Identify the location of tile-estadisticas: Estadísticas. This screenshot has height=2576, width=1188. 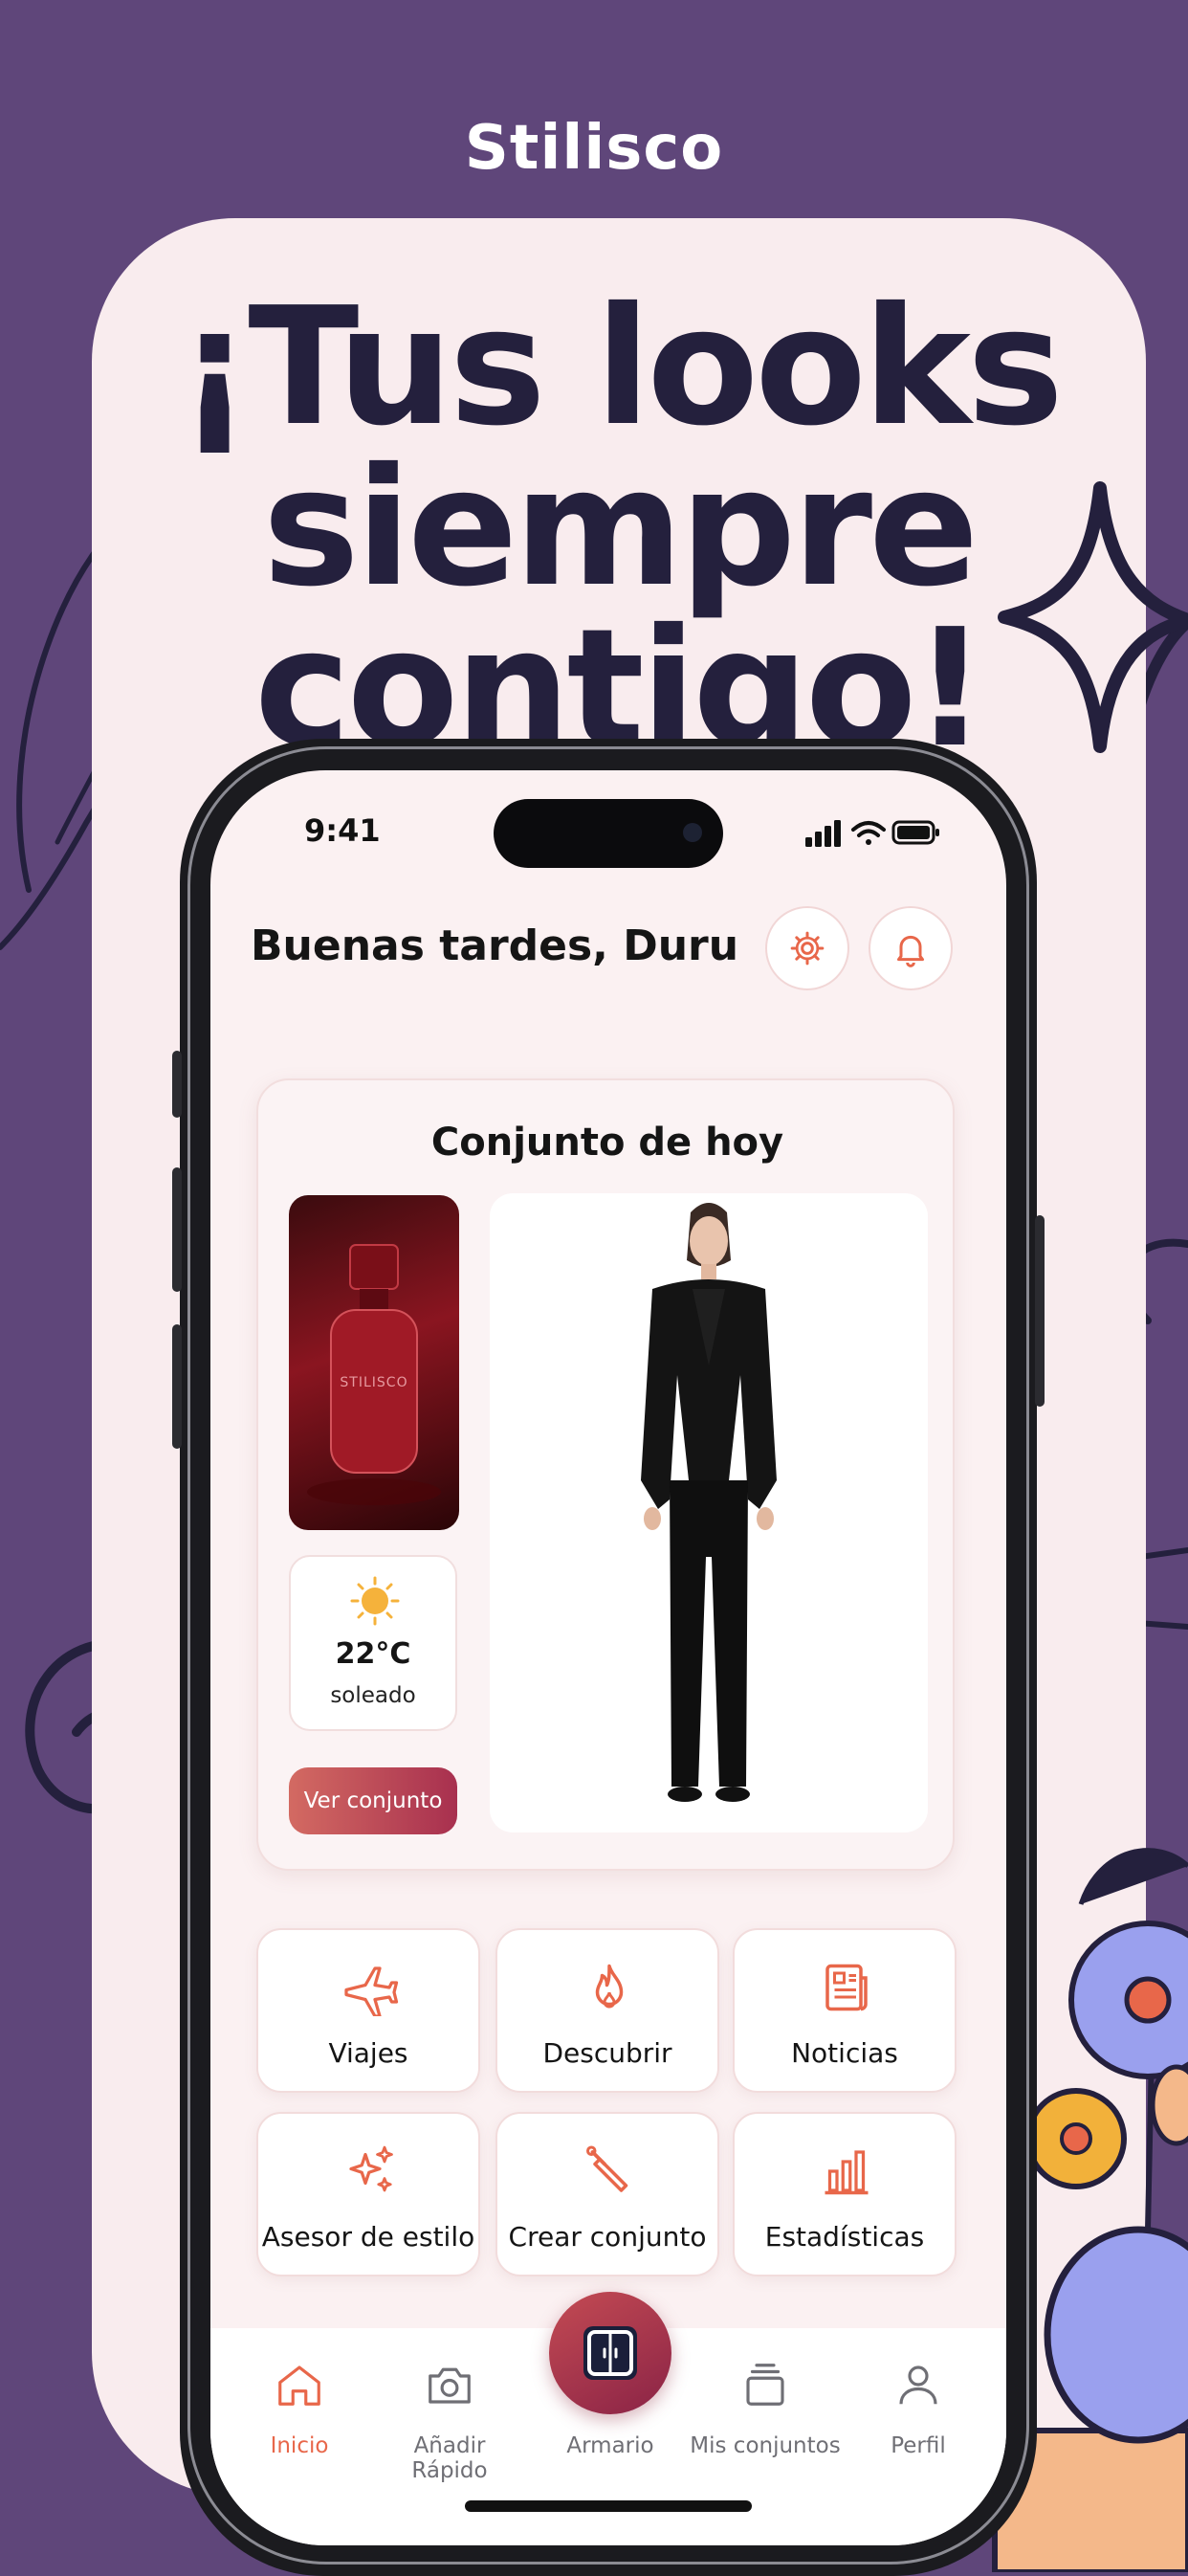
(845, 2194).